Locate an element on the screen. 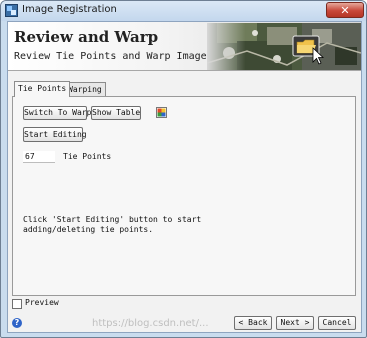 Image resolution: width=367 pixels, height=338 pixels. switch-to-warp-button: Switch To Warp is located at coordinates (57, 113).